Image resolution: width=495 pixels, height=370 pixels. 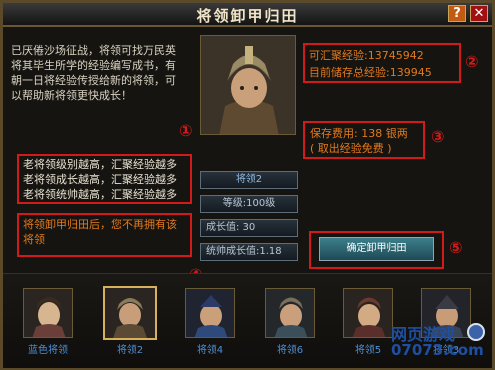 I want to click on rule-3: 老将领统帅越高，汇聚经验越多, so click(x=100, y=194).